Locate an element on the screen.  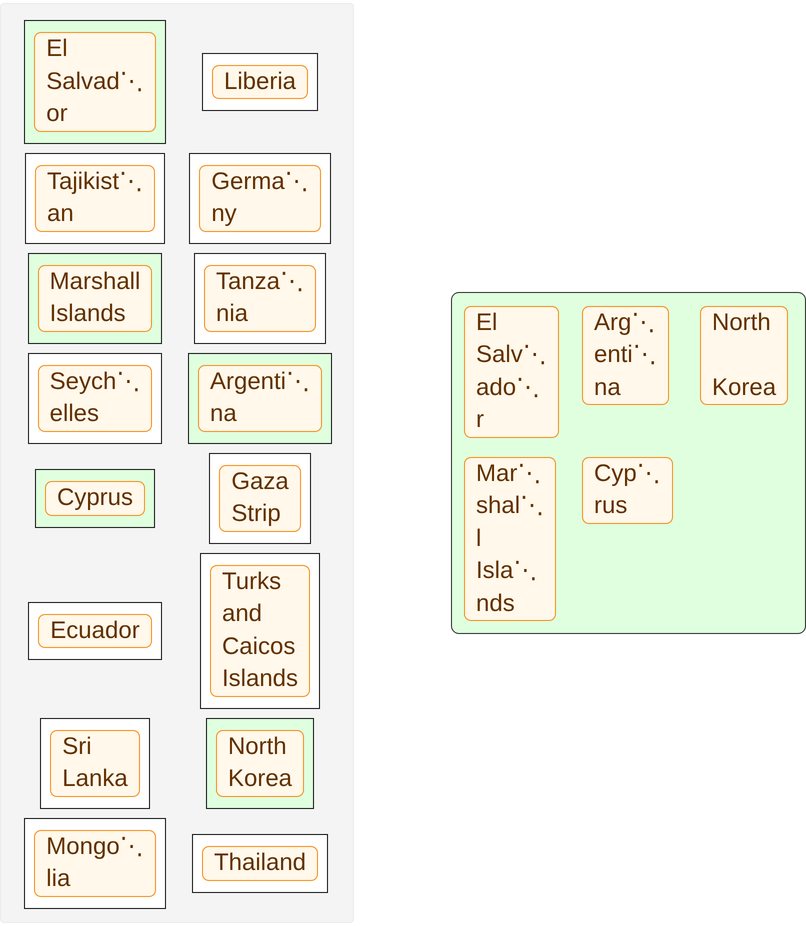
country-tile: Gaza Strip is located at coordinates (260, 498).